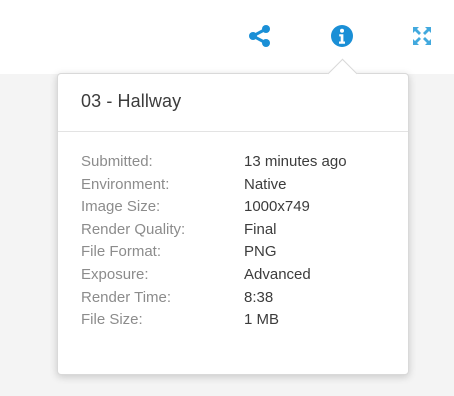 This screenshot has width=454, height=396. What do you see at coordinates (125, 184) in the screenshot?
I see `detail-label: Environment:` at bounding box center [125, 184].